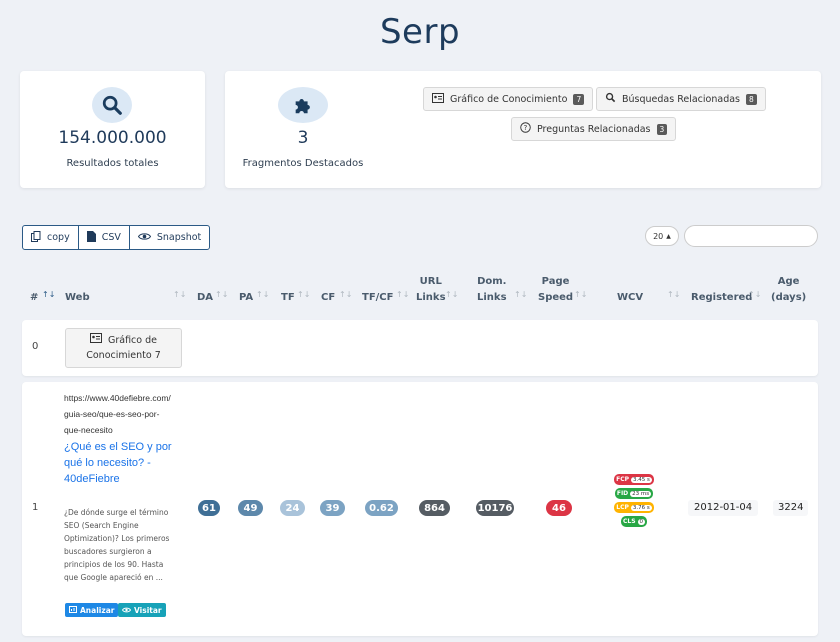 The image size is (840, 642). I want to click on page-size-value: 20, so click(658, 236).